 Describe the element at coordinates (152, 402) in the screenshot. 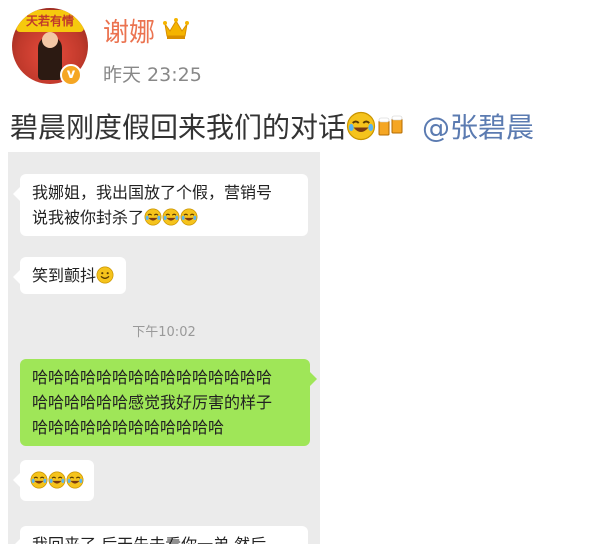

I see `message-line: 哈哈哈哈哈哈感觉我好厉害的样子` at that location.